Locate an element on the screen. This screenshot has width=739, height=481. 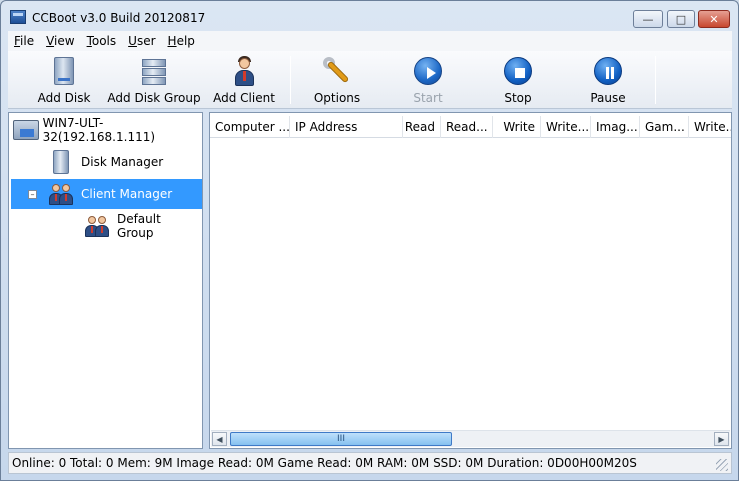
menu-help: Help is located at coordinates (181, 41).